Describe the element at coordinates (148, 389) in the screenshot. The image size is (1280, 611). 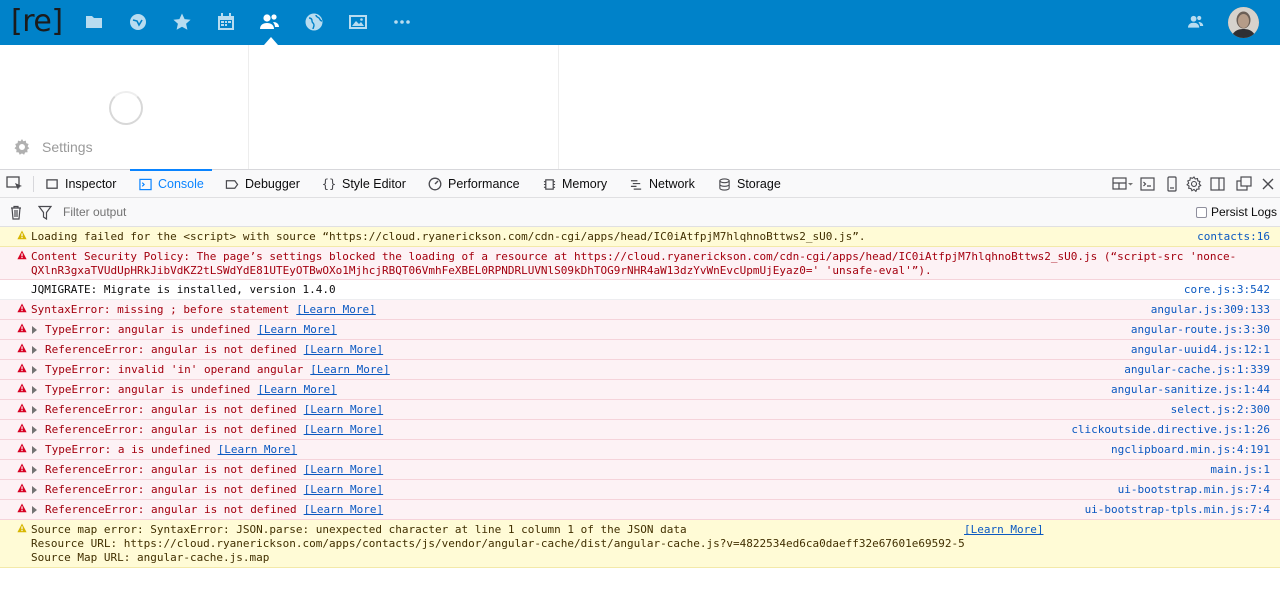
I see `message-body: TypeError: angular is undefined` at that location.